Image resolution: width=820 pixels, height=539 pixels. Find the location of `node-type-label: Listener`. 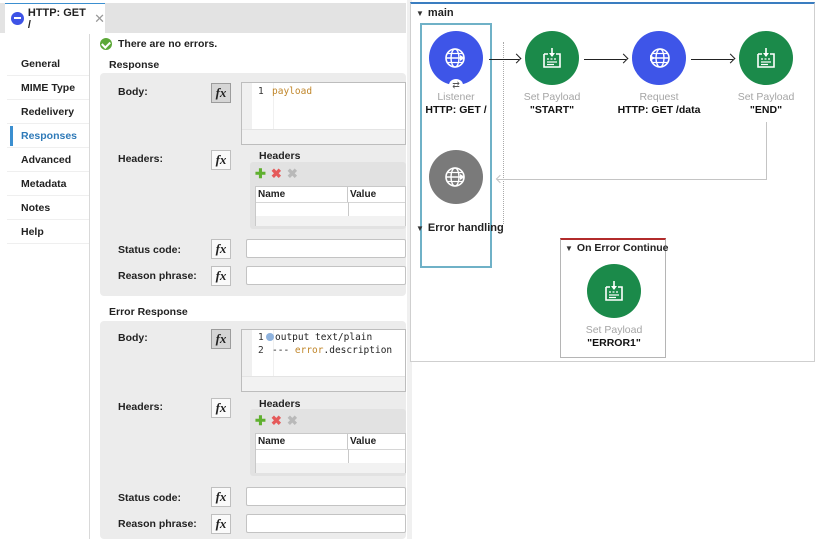

node-type-label: Listener is located at coordinates (456, 97).